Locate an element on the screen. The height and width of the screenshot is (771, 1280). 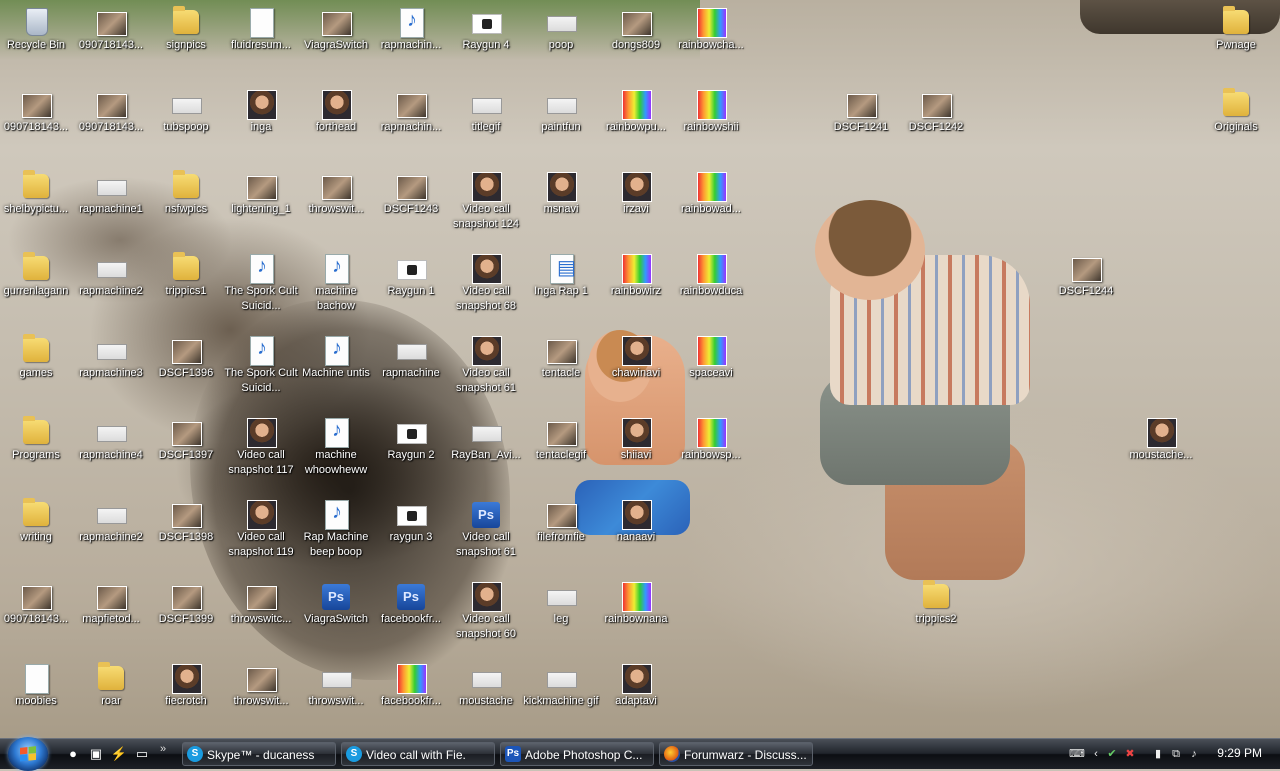
desktop-icon: ♪ machine whoowheww is located at coordinates (336, 454).